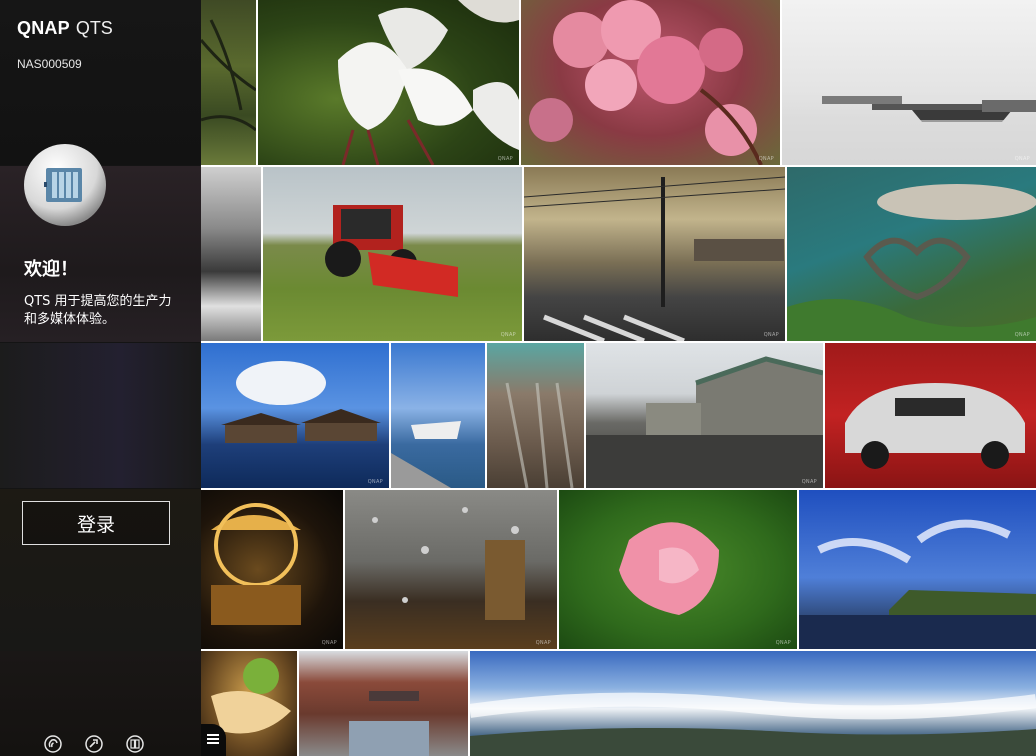  Describe the element at coordinates (228, 82) in the screenshot. I see `photo-forest-tree` at that location.